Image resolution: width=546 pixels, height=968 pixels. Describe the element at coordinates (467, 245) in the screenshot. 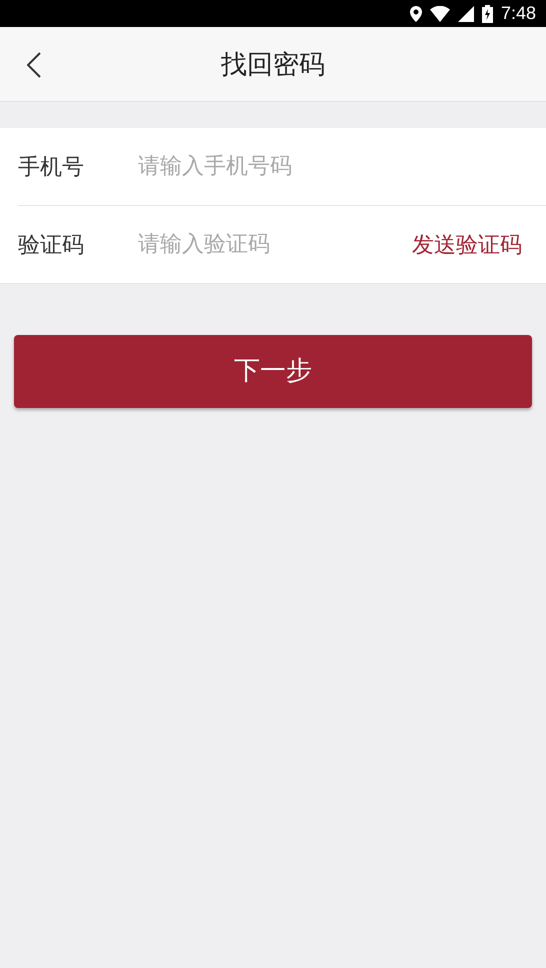

I see `send-code-button: 发送验证码` at that location.